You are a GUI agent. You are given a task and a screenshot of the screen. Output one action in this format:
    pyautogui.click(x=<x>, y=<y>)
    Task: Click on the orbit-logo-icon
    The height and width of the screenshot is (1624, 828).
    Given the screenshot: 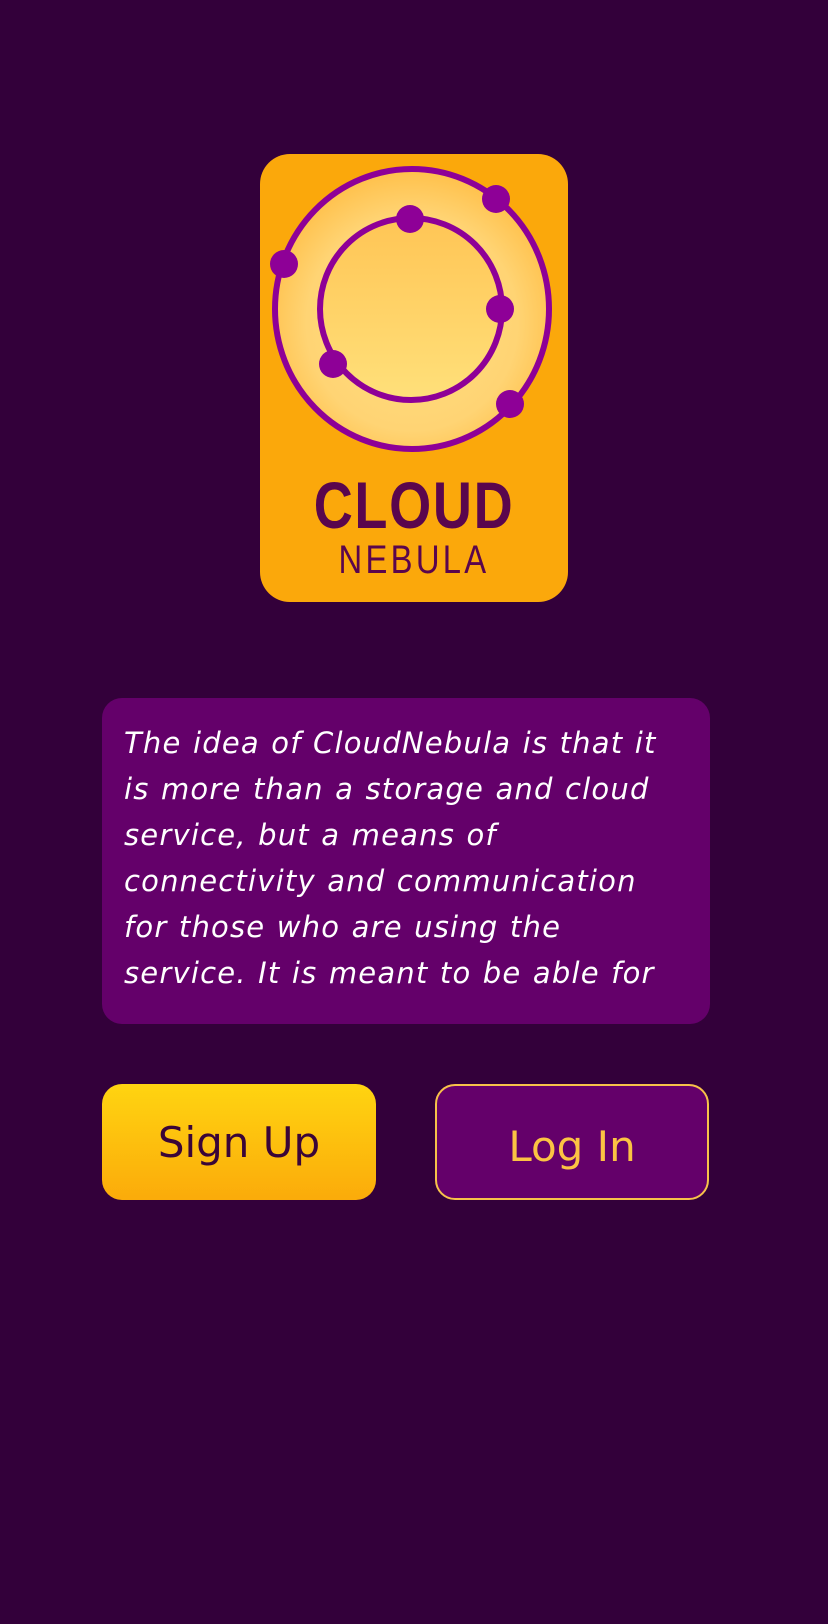 What is the action you would take?
    pyautogui.click(x=411, y=309)
    